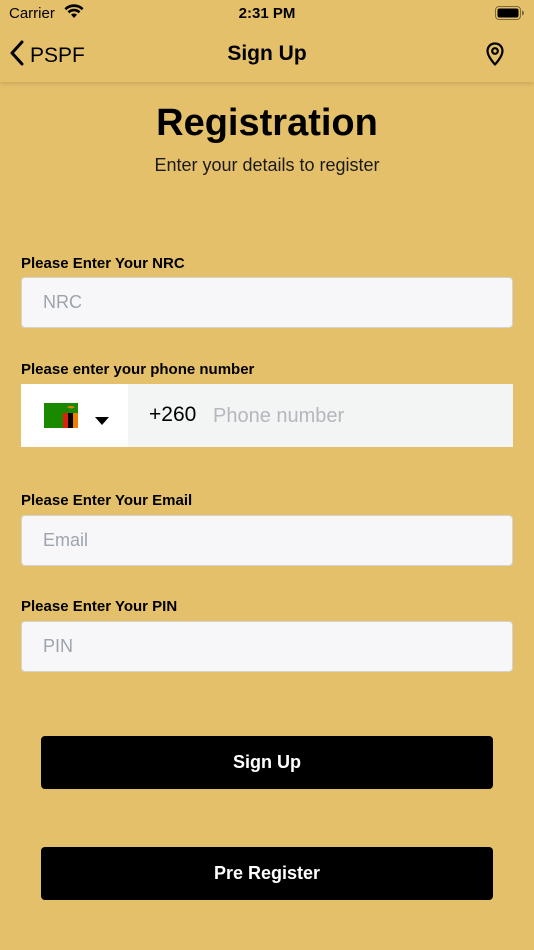 The width and height of the screenshot is (534, 950). I want to click on phone-field: +260, so click(267, 415).